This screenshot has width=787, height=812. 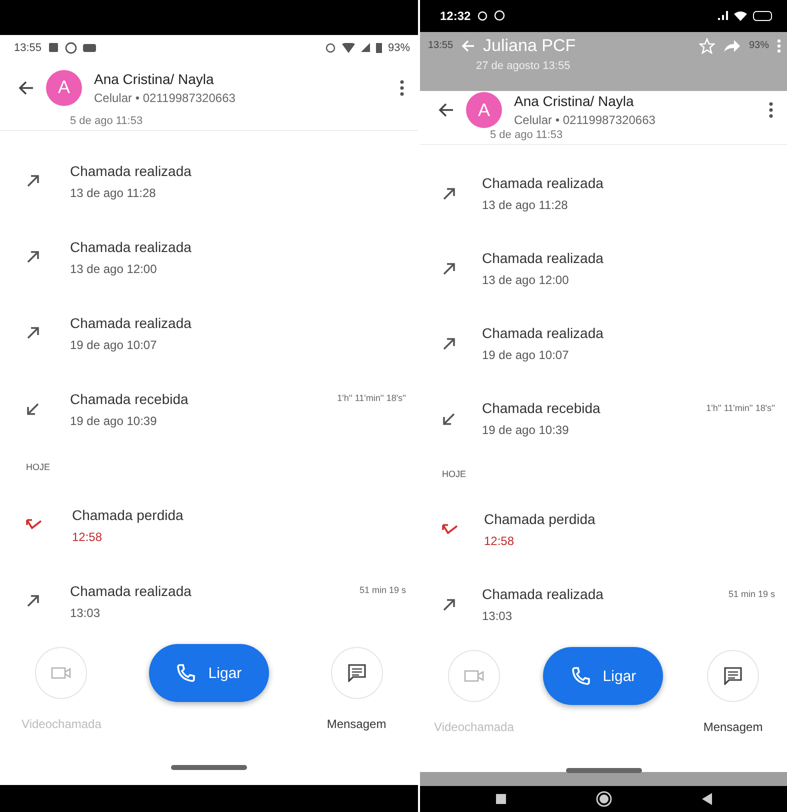 What do you see at coordinates (706, 46) in the screenshot?
I see `star-icon` at bounding box center [706, 46].